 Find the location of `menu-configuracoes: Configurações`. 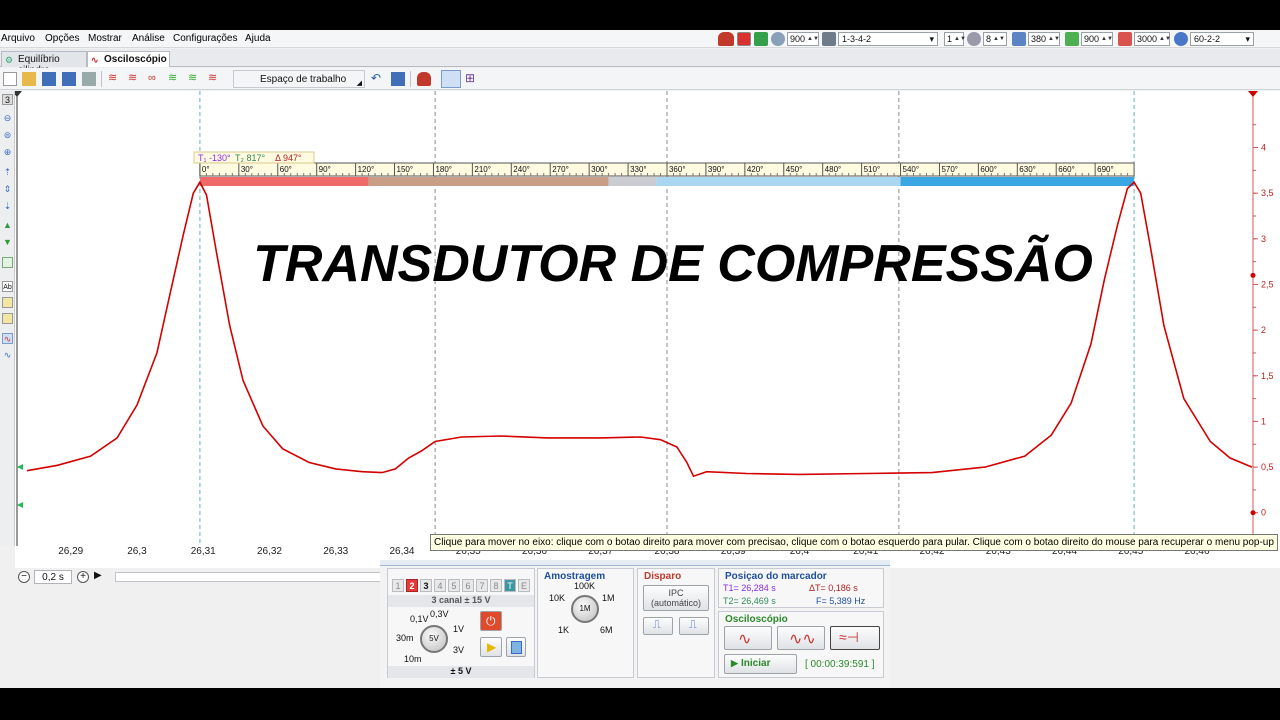

menu-configuracoes: Configurações is located at coordinates (205, 38).